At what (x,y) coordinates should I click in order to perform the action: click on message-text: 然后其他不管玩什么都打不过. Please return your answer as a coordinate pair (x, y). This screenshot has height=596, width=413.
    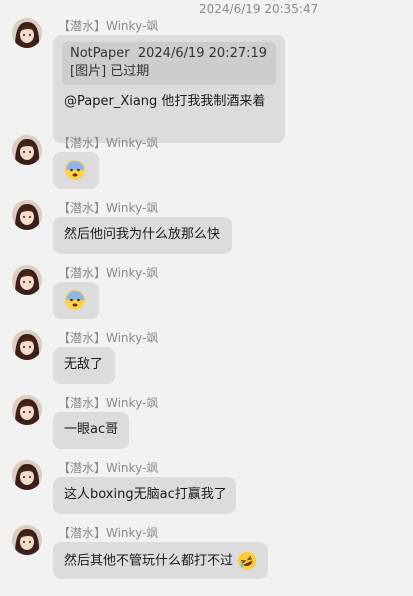
    Looking at the image, I should click on (149, 561).